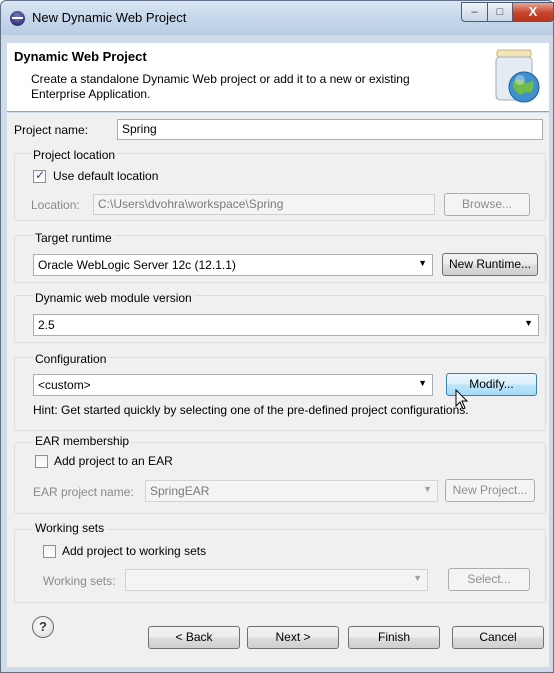 Image resolution: width=554 pixels, height=673 pixels. Describe the element at coordinates (280, 566) in the screenshot. I see `working-sets-group` at that location.